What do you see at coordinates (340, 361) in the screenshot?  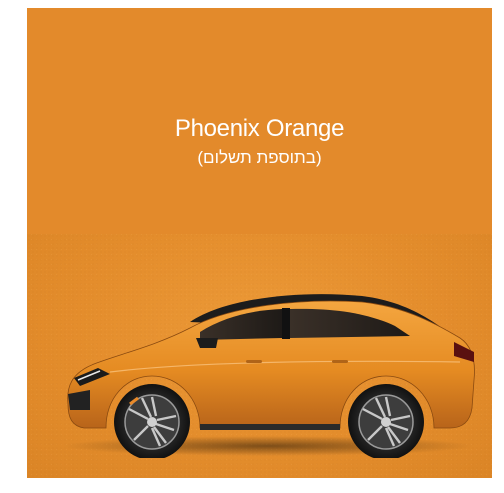 I see `door-handle-rear` at bounding box center [340, 361].